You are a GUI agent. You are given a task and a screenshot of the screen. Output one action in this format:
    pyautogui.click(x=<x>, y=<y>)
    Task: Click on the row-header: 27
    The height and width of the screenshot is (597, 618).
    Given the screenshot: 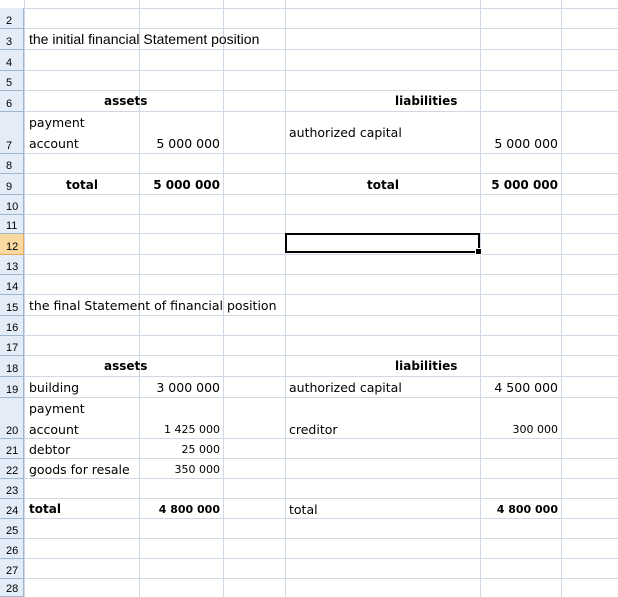 What is the action you would take?
    pyautogui.click(x=12, y=569)
    